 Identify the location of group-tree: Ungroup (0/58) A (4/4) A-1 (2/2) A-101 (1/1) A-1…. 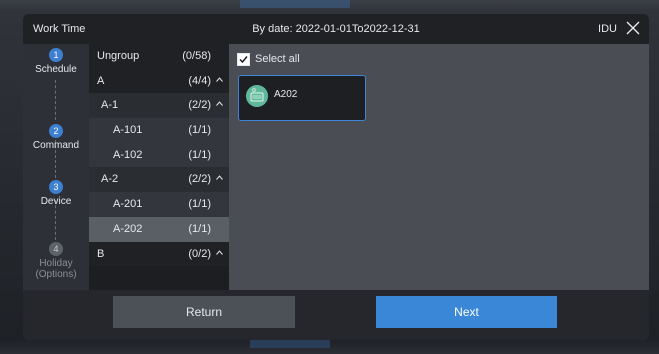
(159, 167).